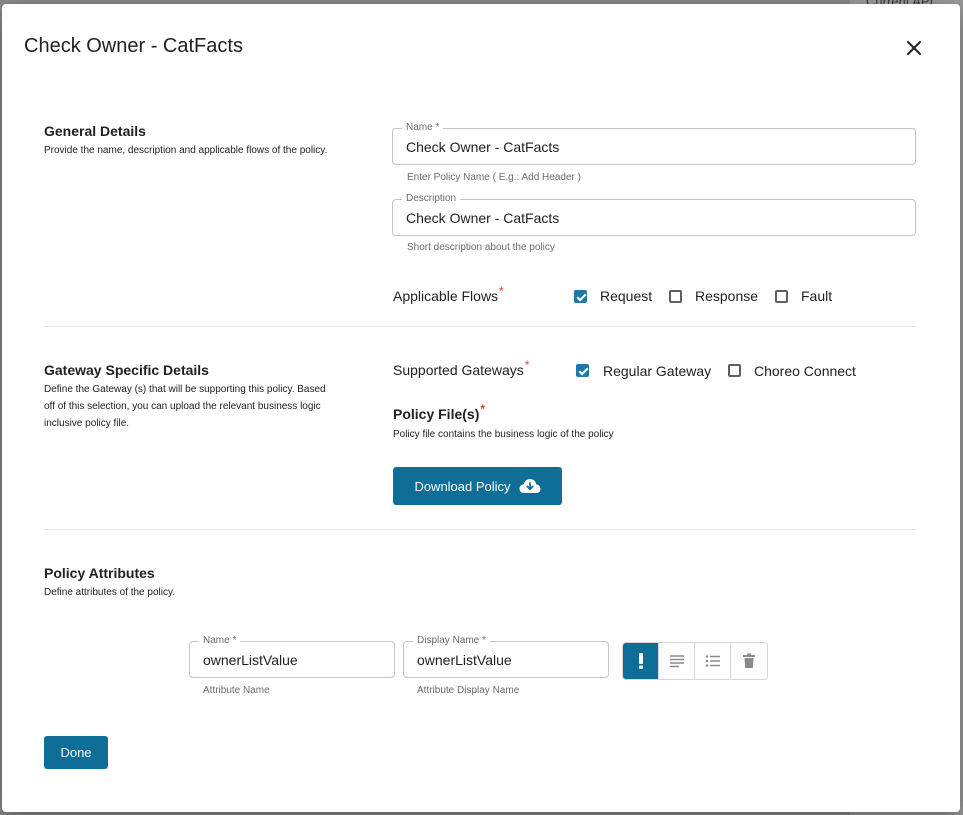 This screenshot has width=963, height=815. I want to click on attribute-display-name-value: ownerListValue, so click(464, 660).